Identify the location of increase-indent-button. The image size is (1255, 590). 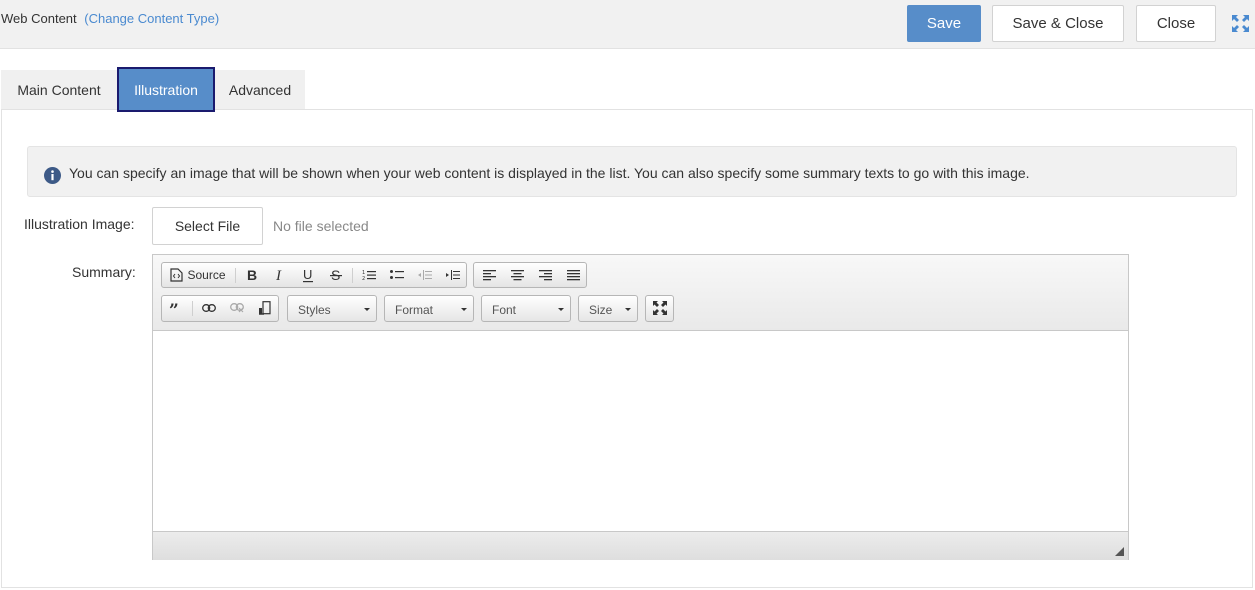
(453, 275).